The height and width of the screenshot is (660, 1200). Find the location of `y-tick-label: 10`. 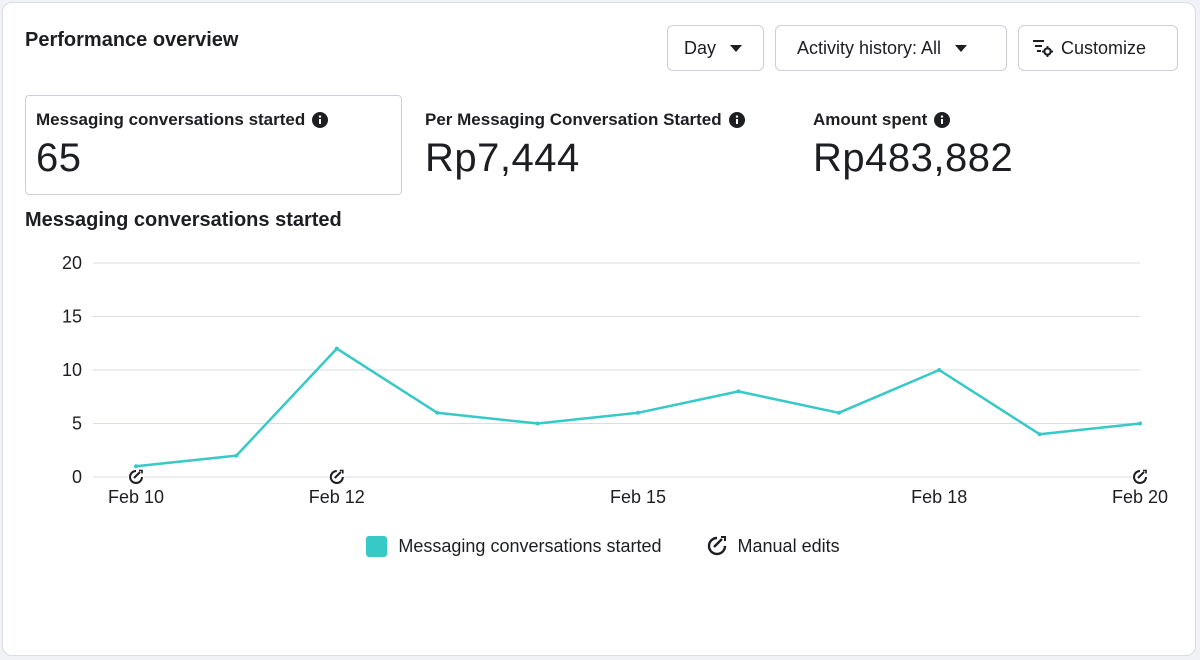

y-tick-label: 10 is located at coordinates (72, 370).